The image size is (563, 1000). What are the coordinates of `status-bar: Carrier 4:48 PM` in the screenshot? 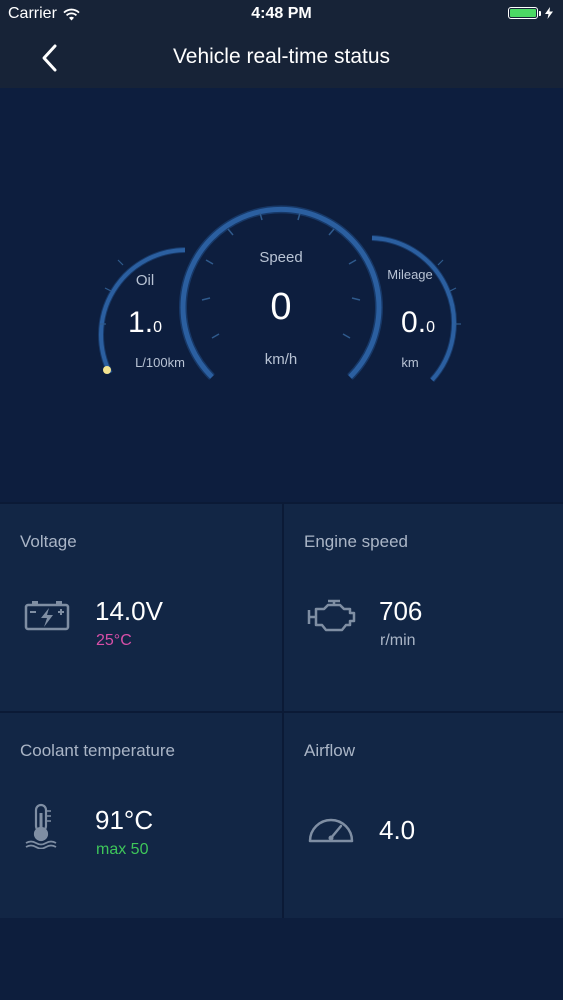 It's located at (281, 14).